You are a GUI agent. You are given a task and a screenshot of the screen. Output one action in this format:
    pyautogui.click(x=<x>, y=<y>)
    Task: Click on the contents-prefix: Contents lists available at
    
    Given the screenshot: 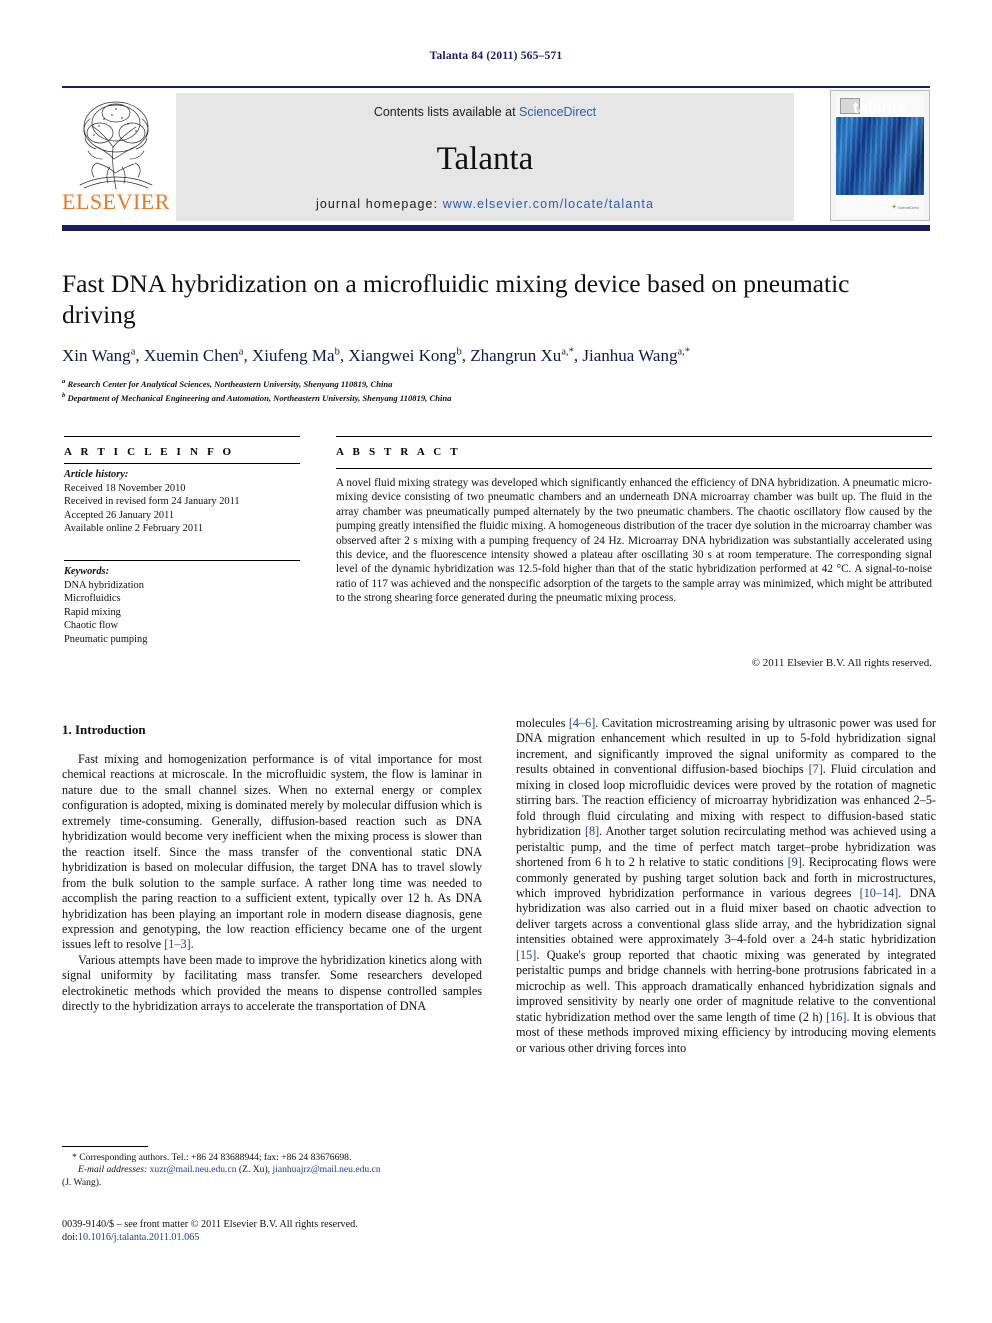 What is the action you would take?
    pyautogui.click(x=446, y=112)
    